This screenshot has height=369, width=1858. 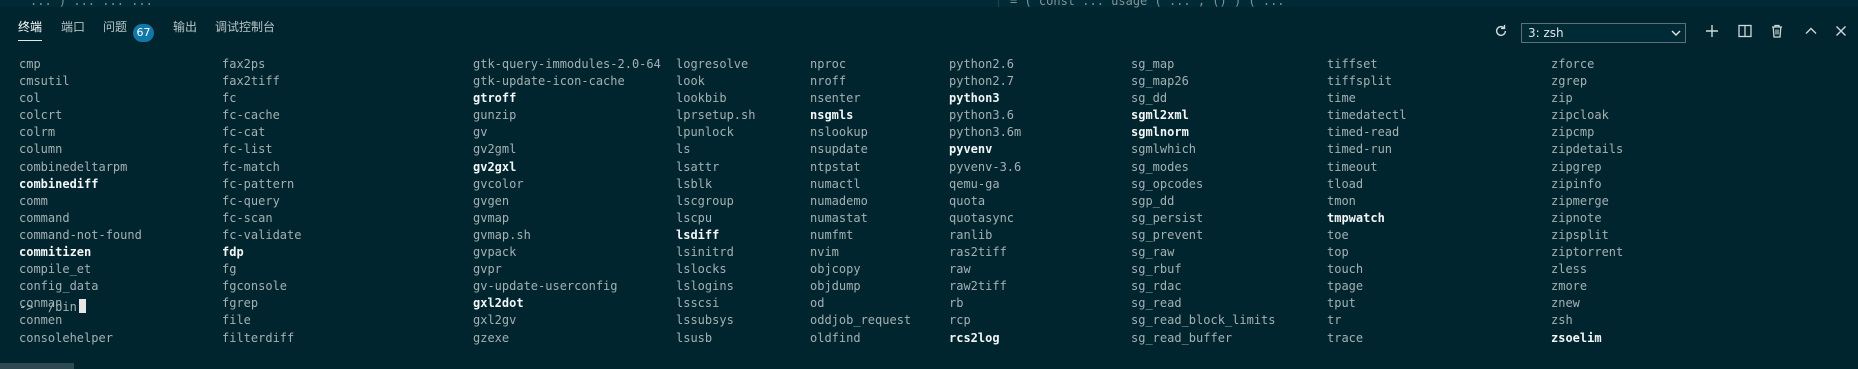 What do you see at coordinates (480, 132) in the screenshot?
I see `ls-entry: gv` at bounding box center [480, 132].